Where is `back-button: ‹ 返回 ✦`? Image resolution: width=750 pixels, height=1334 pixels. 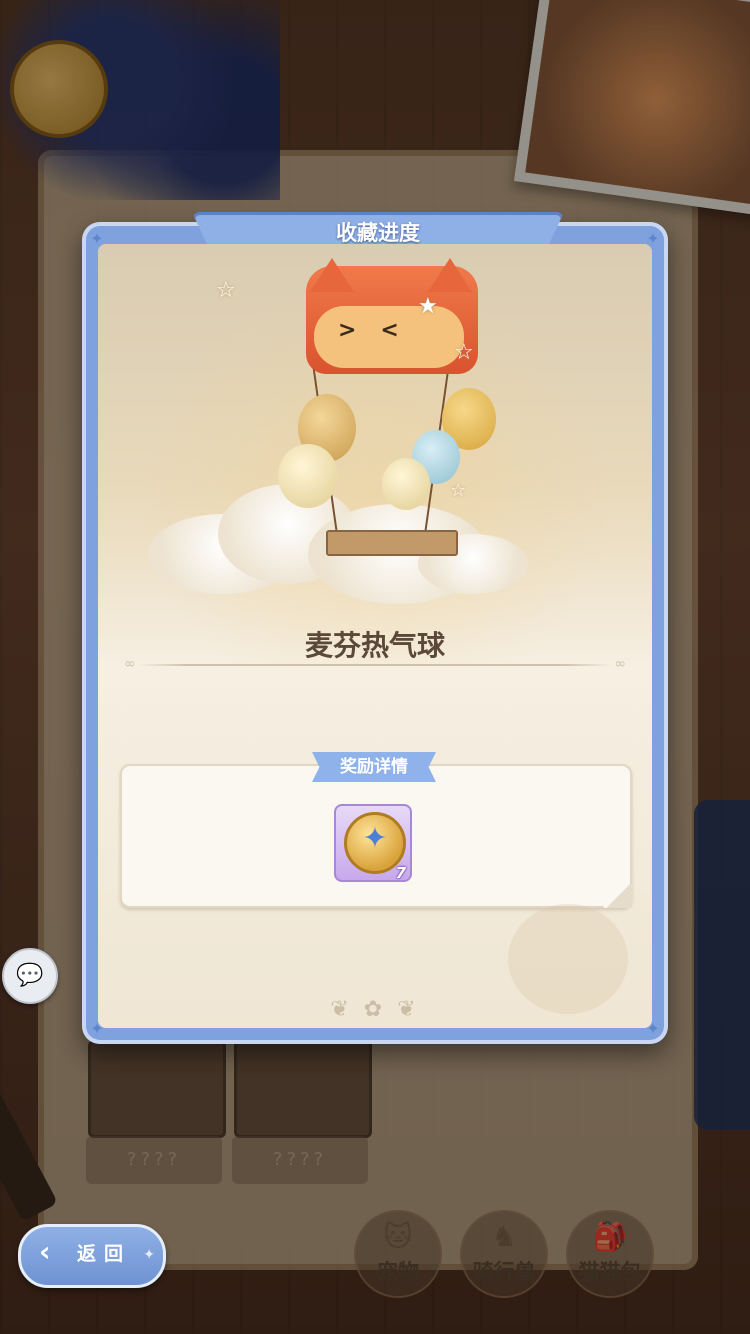 back-button: ‹ 返回 ✦ is located at coordinates (92, 1256).